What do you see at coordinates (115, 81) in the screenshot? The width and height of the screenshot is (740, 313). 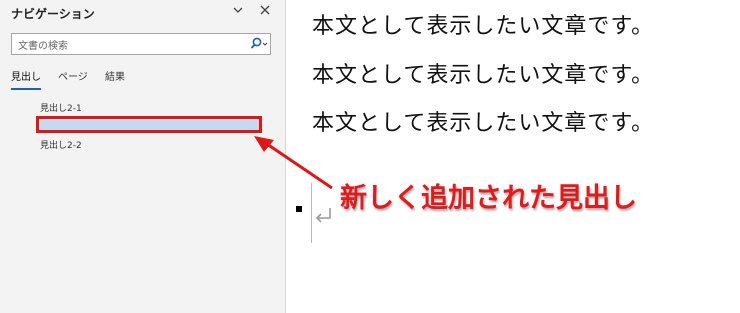 I see `tab-results: 結果` at bounding box center [115, 81].